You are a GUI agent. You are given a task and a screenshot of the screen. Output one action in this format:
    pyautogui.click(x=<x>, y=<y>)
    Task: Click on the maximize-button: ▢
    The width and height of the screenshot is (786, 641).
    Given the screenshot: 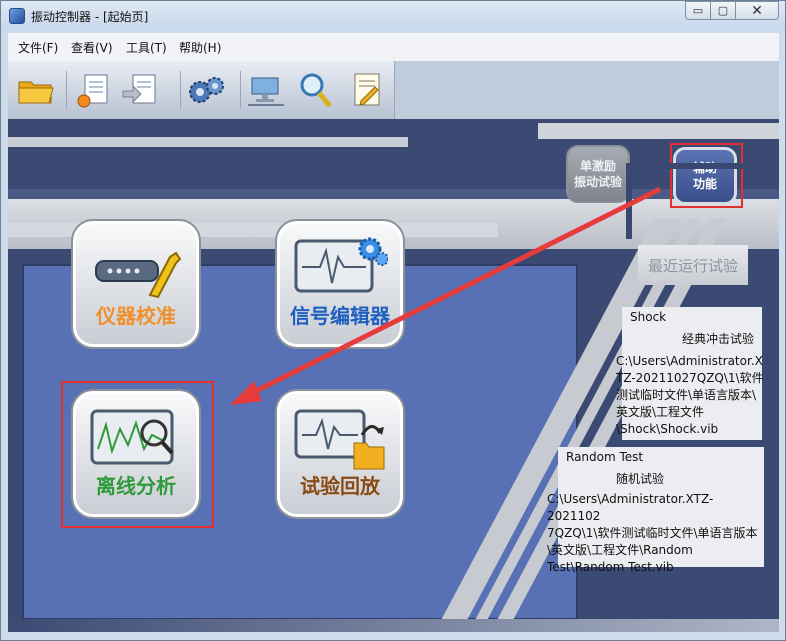 What is the action you would take?
    pyautogui.click(x=723, y=10)
    